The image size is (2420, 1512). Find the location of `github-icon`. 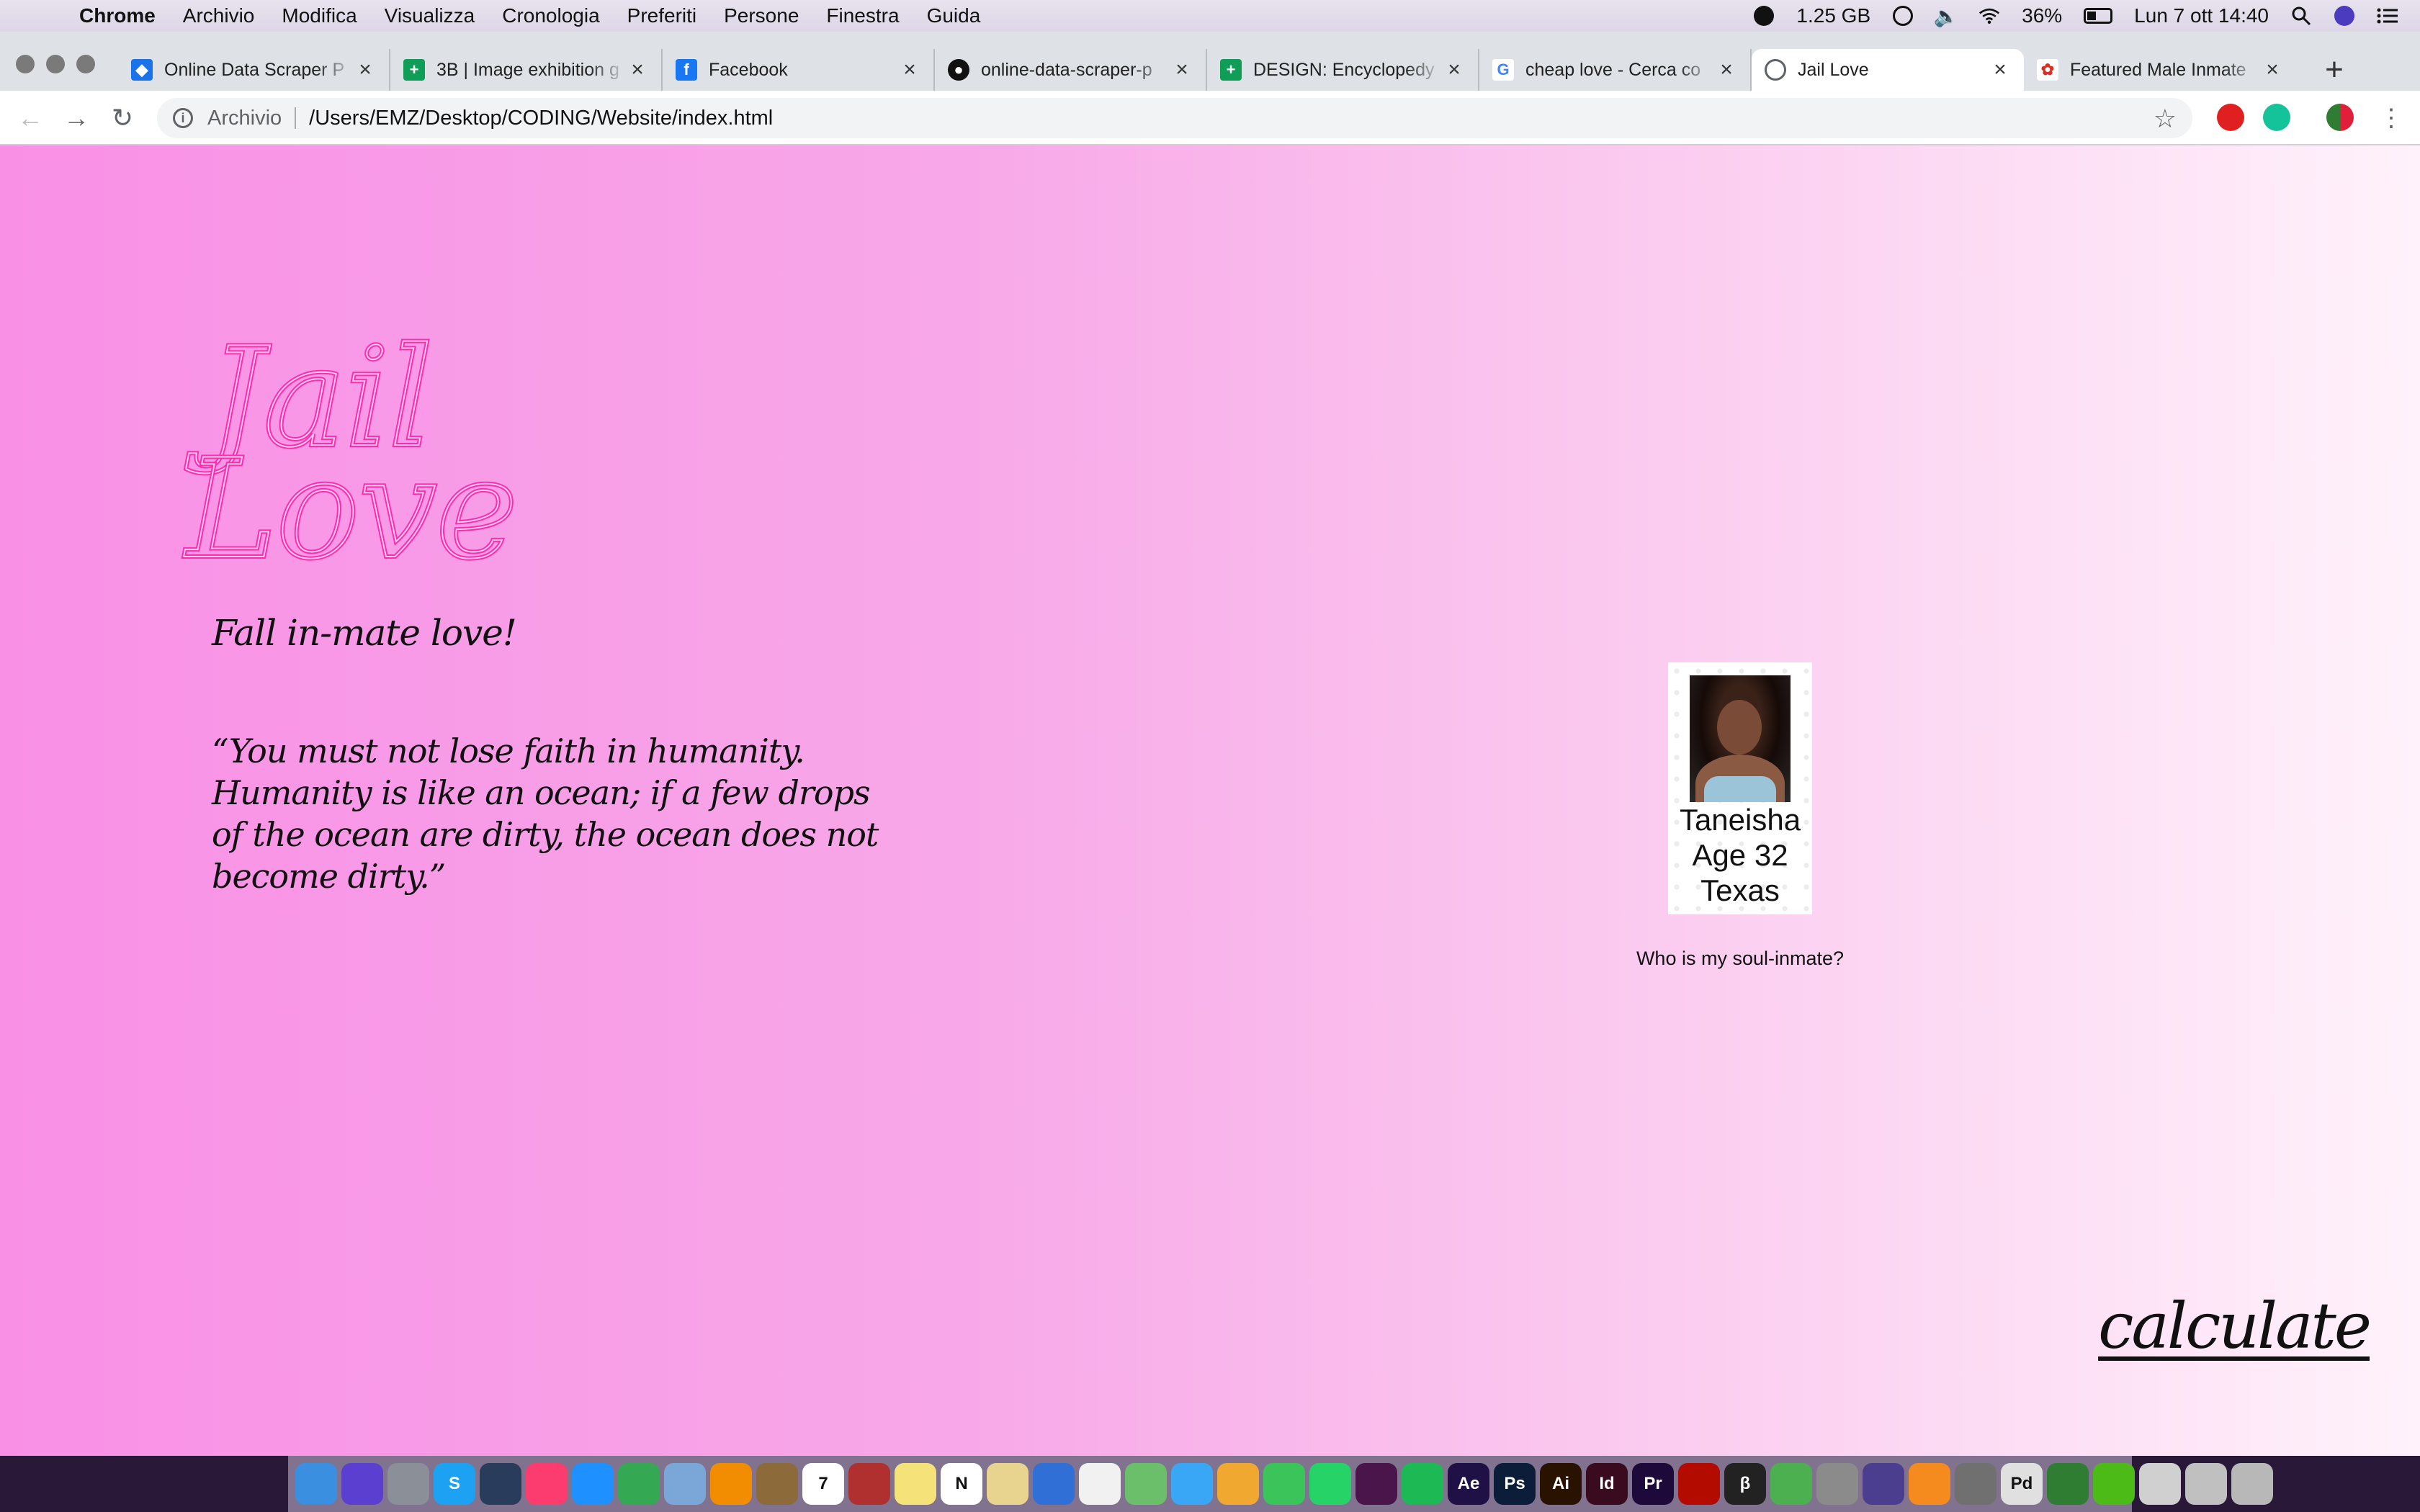

github-icon is located at coordinates (1884, 1484).